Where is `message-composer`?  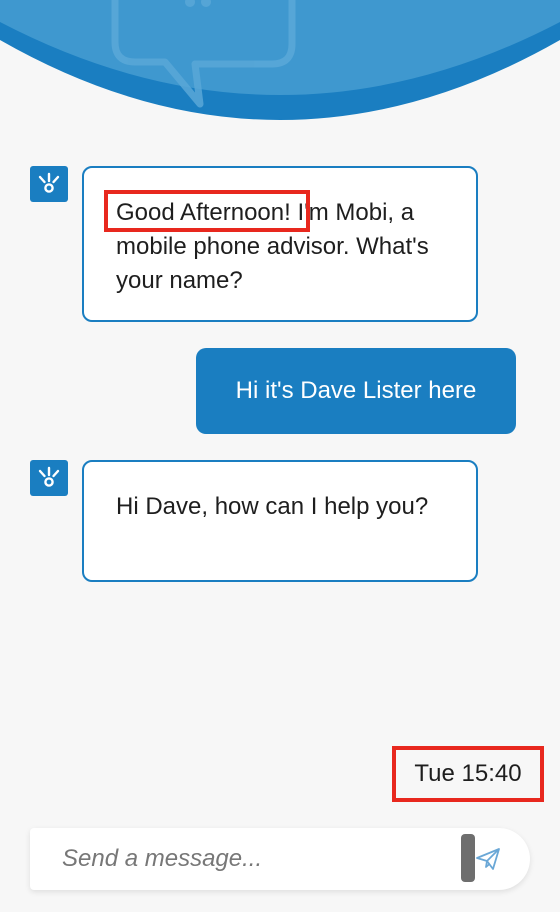
message-composer is located at coordinates (280, 859).